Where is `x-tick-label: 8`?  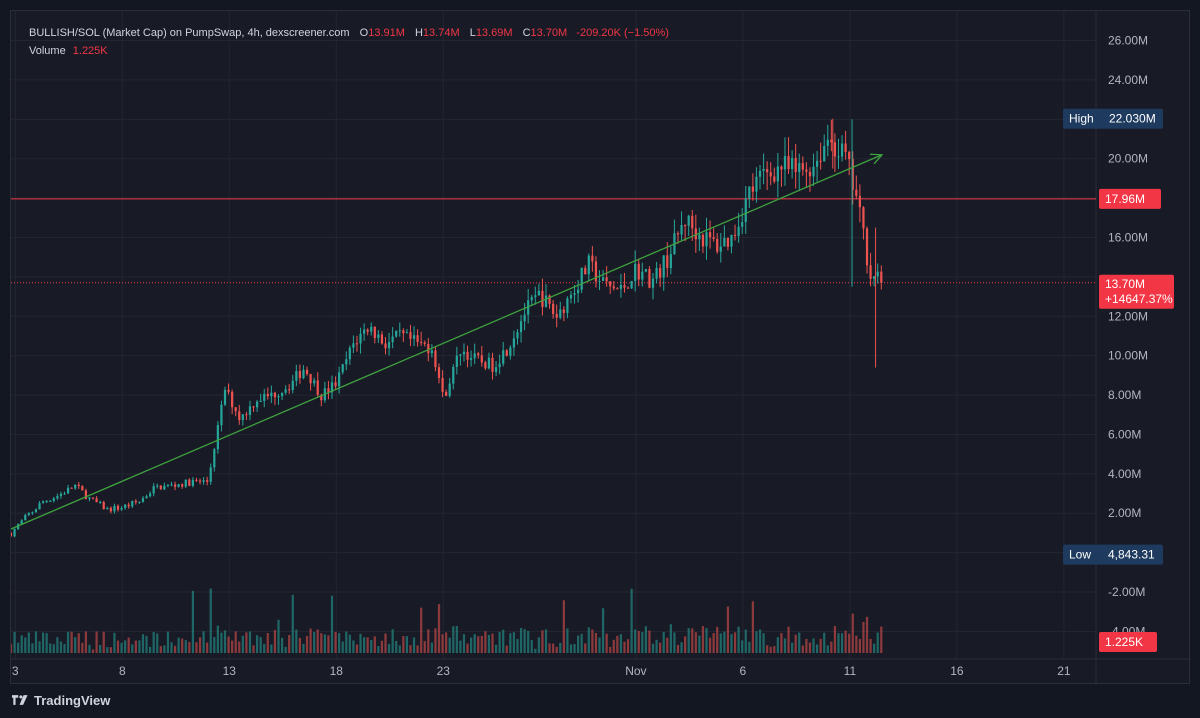
x-tick-label: 8 is located at coordinates (122, 671).